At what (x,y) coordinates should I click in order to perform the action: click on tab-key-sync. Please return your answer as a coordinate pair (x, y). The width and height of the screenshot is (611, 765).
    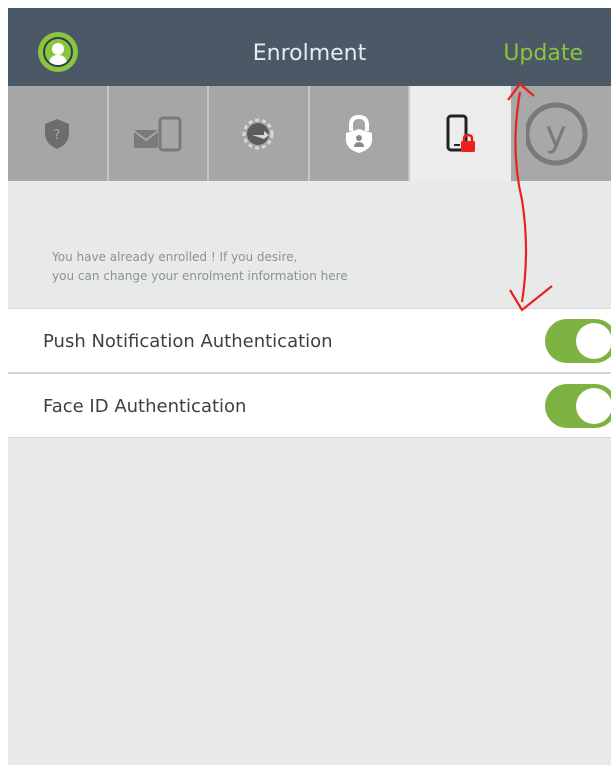
    Looking at the image, I should click on (259, 133).